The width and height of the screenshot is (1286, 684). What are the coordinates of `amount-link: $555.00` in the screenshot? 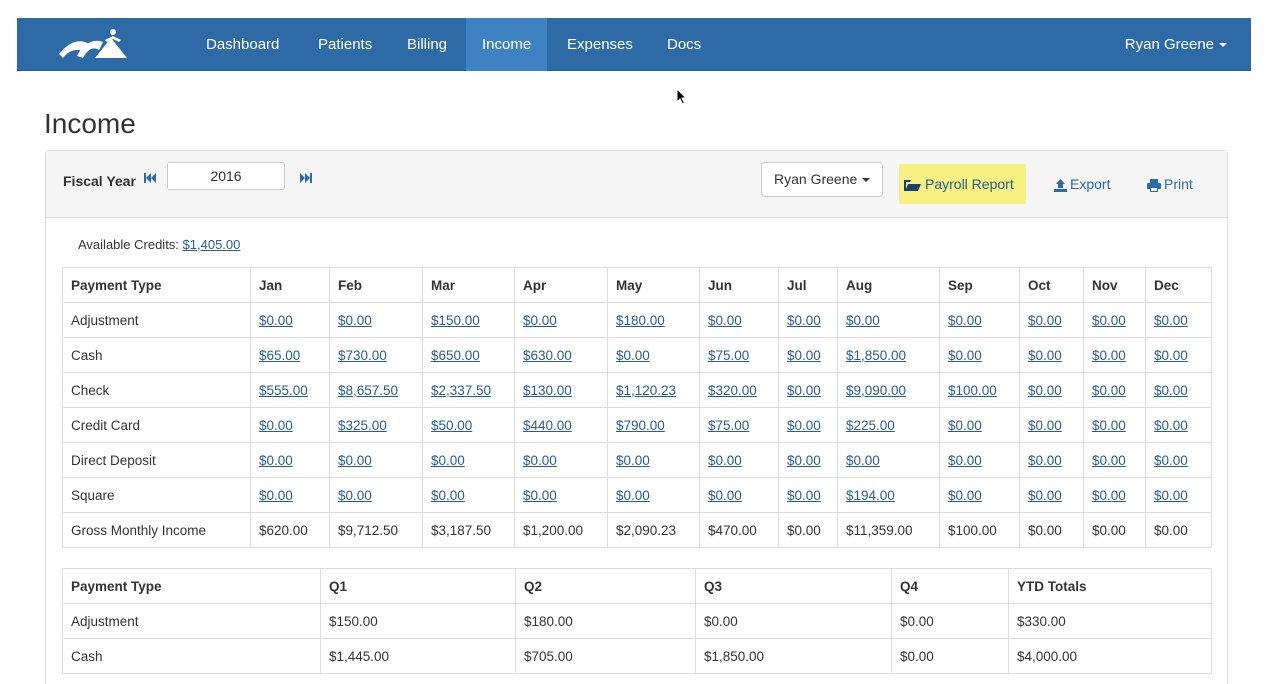 It's located at (283, 390).